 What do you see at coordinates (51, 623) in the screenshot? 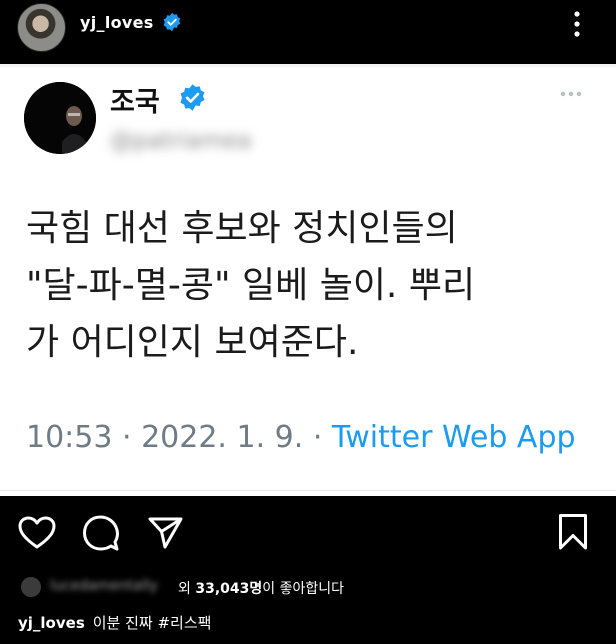
I see `caption-username: yj_loves` at bounding box center [51, 623].